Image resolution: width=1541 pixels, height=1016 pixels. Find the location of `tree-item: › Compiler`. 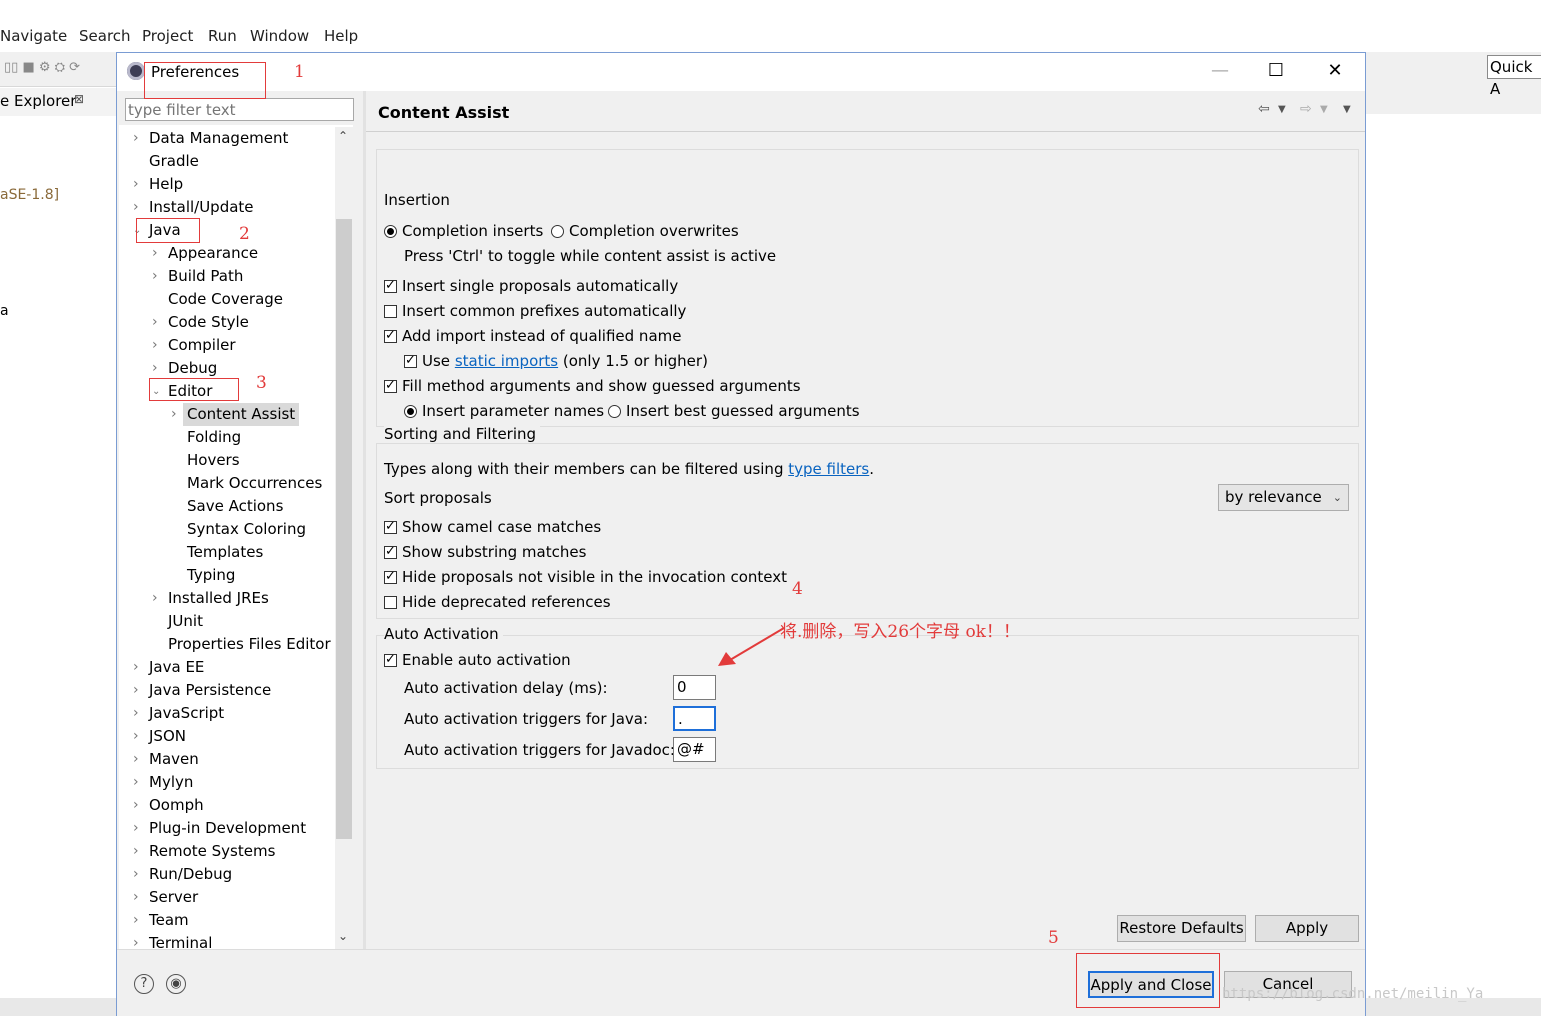

tree-item: › Compiler is located at coordinates (226, 345).